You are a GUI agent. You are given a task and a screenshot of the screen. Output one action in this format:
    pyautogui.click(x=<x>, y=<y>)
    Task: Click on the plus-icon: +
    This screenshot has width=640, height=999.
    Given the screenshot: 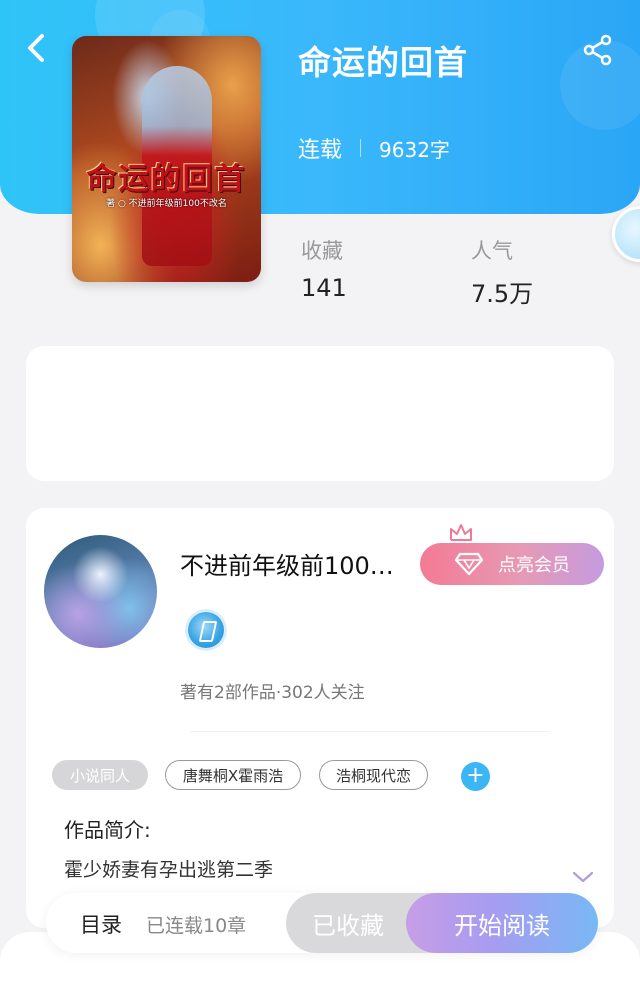 What is the action you would take?
    pyautogui.click(x=475, y=775)
    